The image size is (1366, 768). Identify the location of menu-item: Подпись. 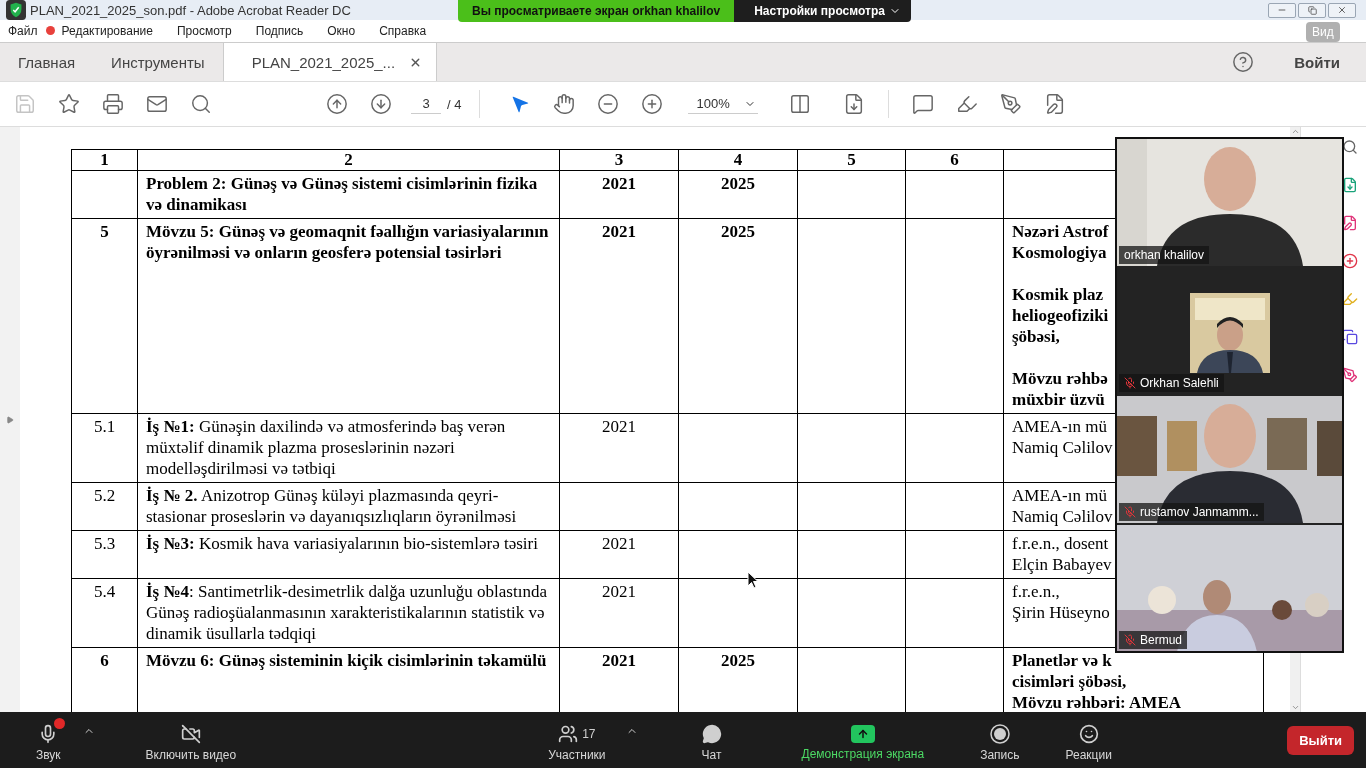
(279, 31).